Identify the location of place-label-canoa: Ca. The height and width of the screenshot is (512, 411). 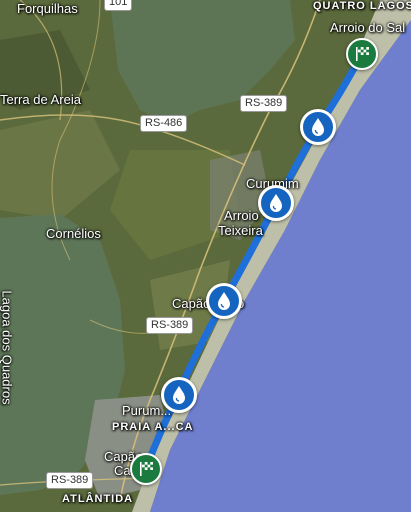
(122, 470).